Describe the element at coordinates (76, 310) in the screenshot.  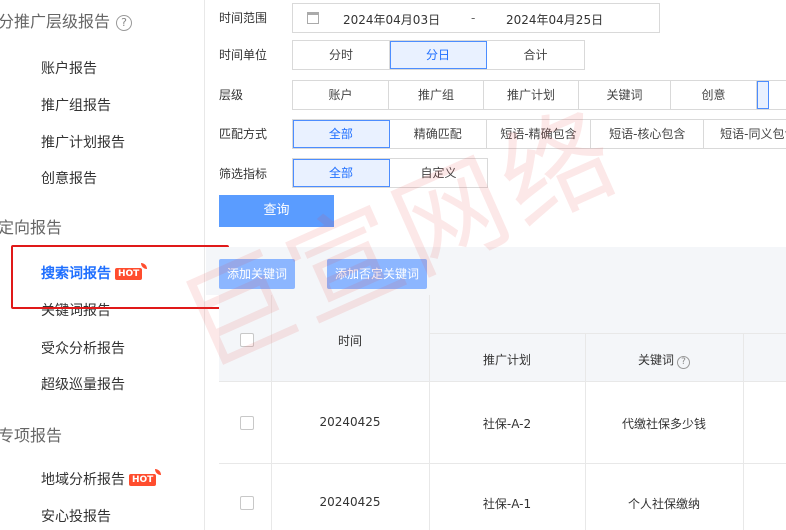
I see `sidebar-item-keyword-report: 关键词报告` at that location.